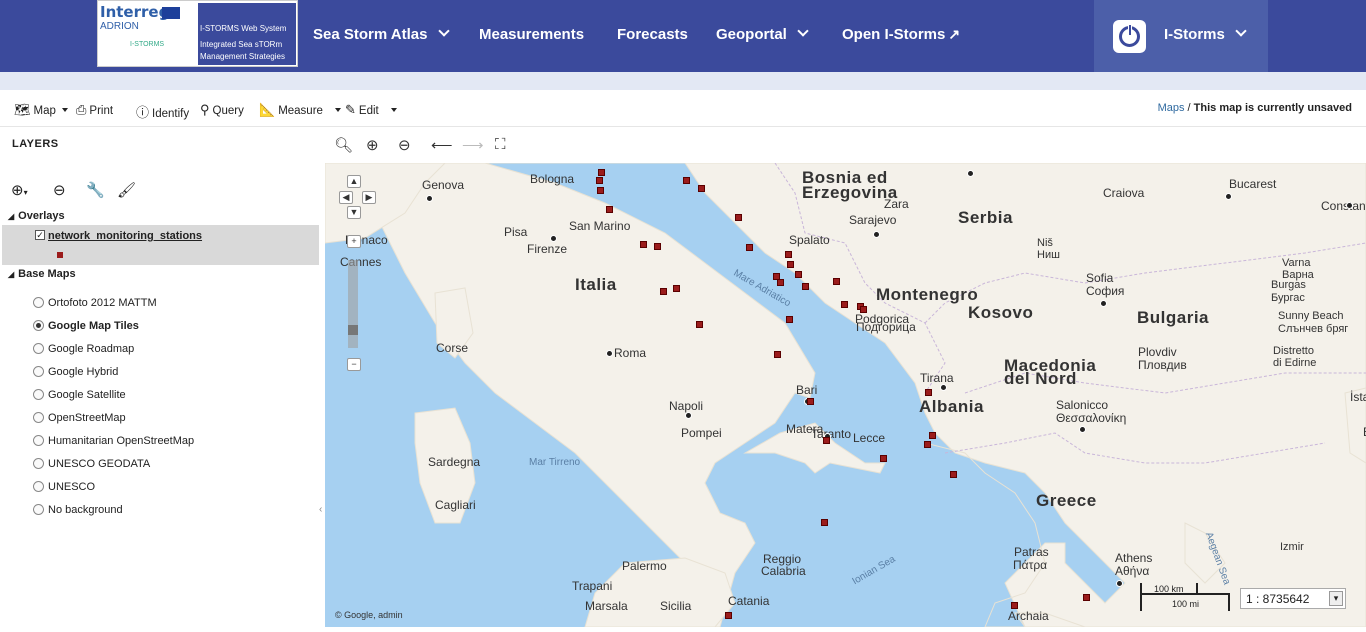 This screenshot has height=632, width=1366. Describe the element at coordinates (688, 415) in the screenshot. I see `city-marker` at that location.